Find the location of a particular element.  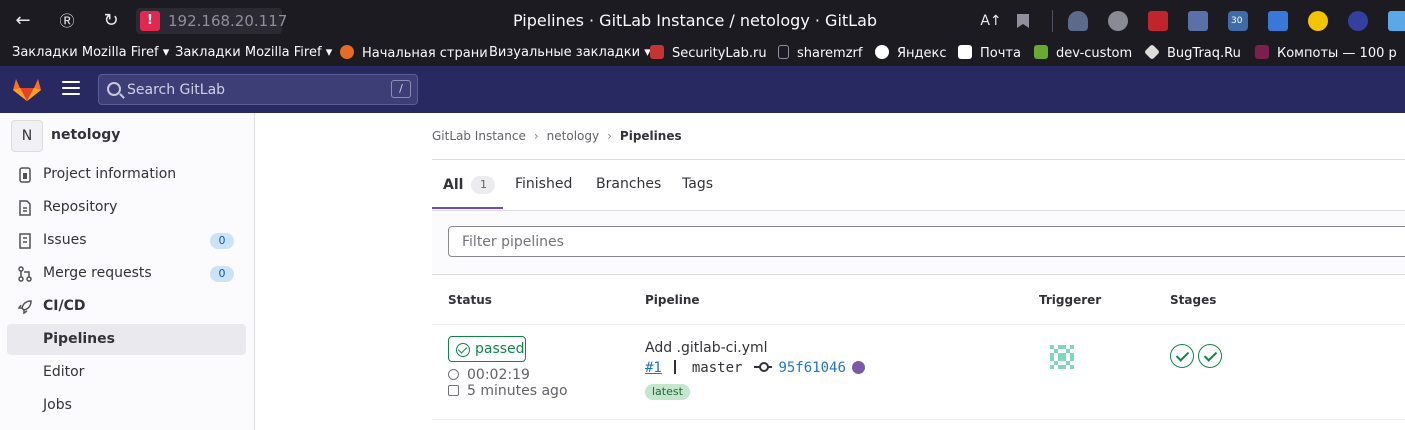

latest-badge: latest is located at coordinates (667, 392).